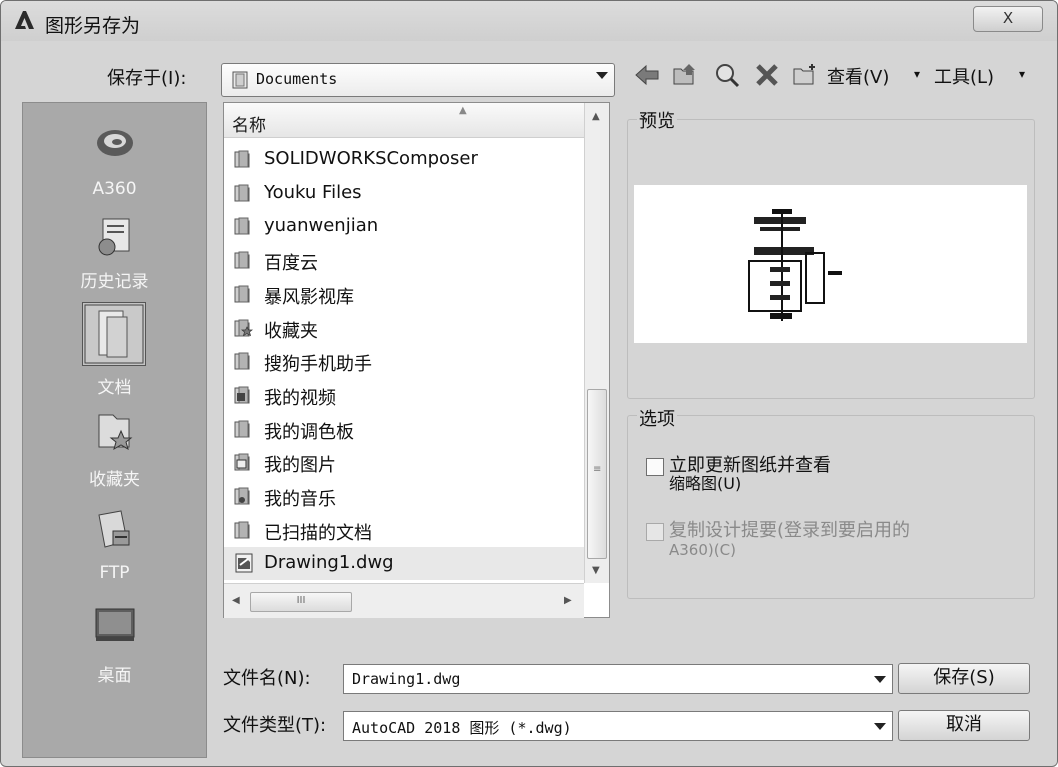 The width and height of the screenshot is (1058, 767). What do you see at coordinates (404, 294) in the screenshot?
I see `list-item: 暴风影视库` at bounding box center [404, 294].